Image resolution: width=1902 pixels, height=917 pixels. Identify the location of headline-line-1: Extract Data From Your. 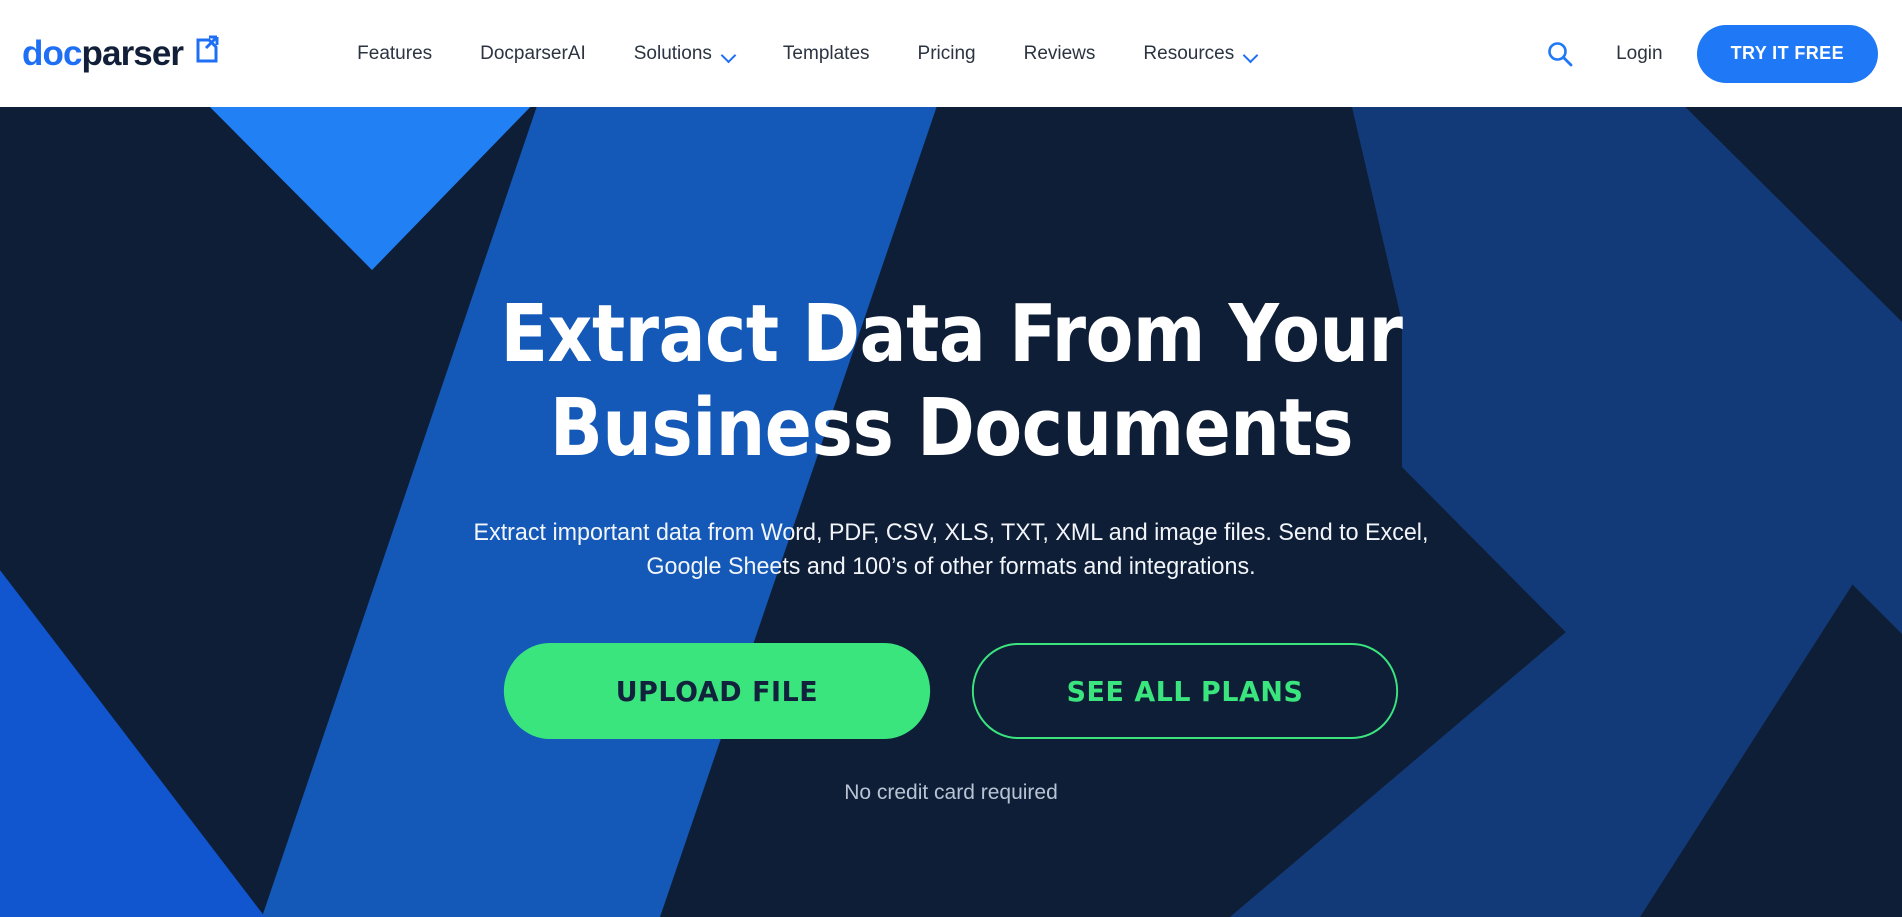
(951, 334).